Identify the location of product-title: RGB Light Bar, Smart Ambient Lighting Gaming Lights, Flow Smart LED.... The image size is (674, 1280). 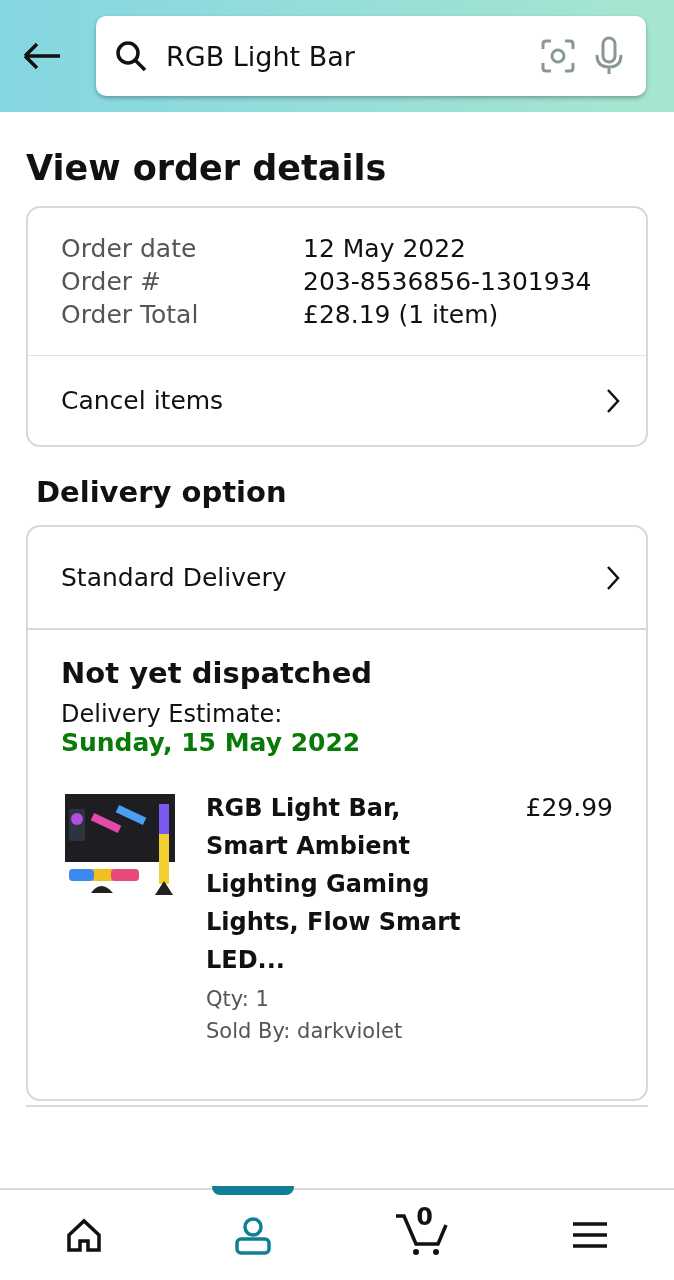
(336, 884).